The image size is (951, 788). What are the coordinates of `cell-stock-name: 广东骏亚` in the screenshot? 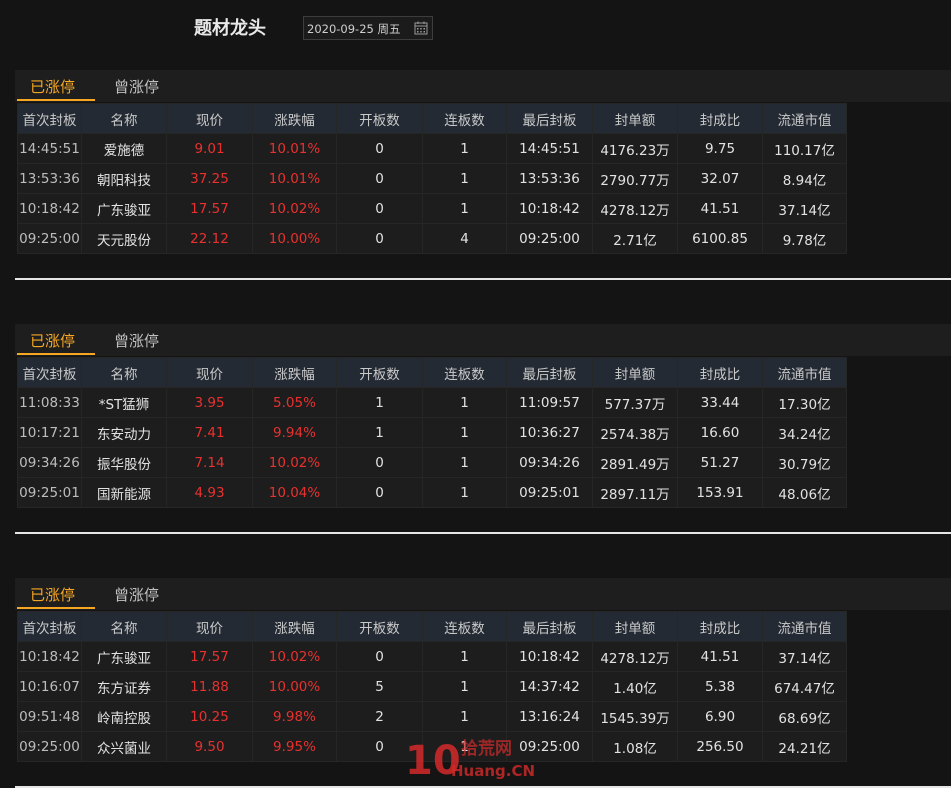 It's located at (124, 656).